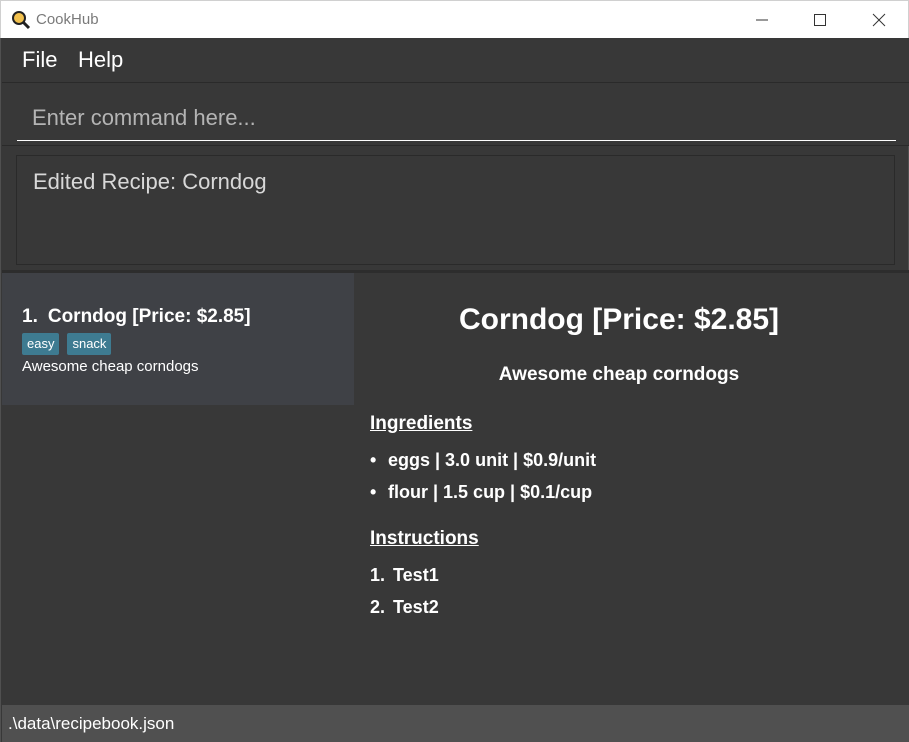 The image size is (909, 742). What do you see at coordinates (378, 607) in the screenshot?
I see `instruction-number: 2.` at bounding box center [378, 607].